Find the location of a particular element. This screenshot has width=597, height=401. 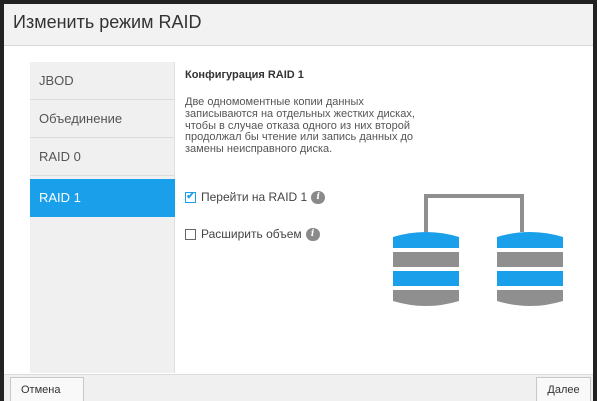

expand-volume-label: Расширить объем is located at coordinates (251, 234).